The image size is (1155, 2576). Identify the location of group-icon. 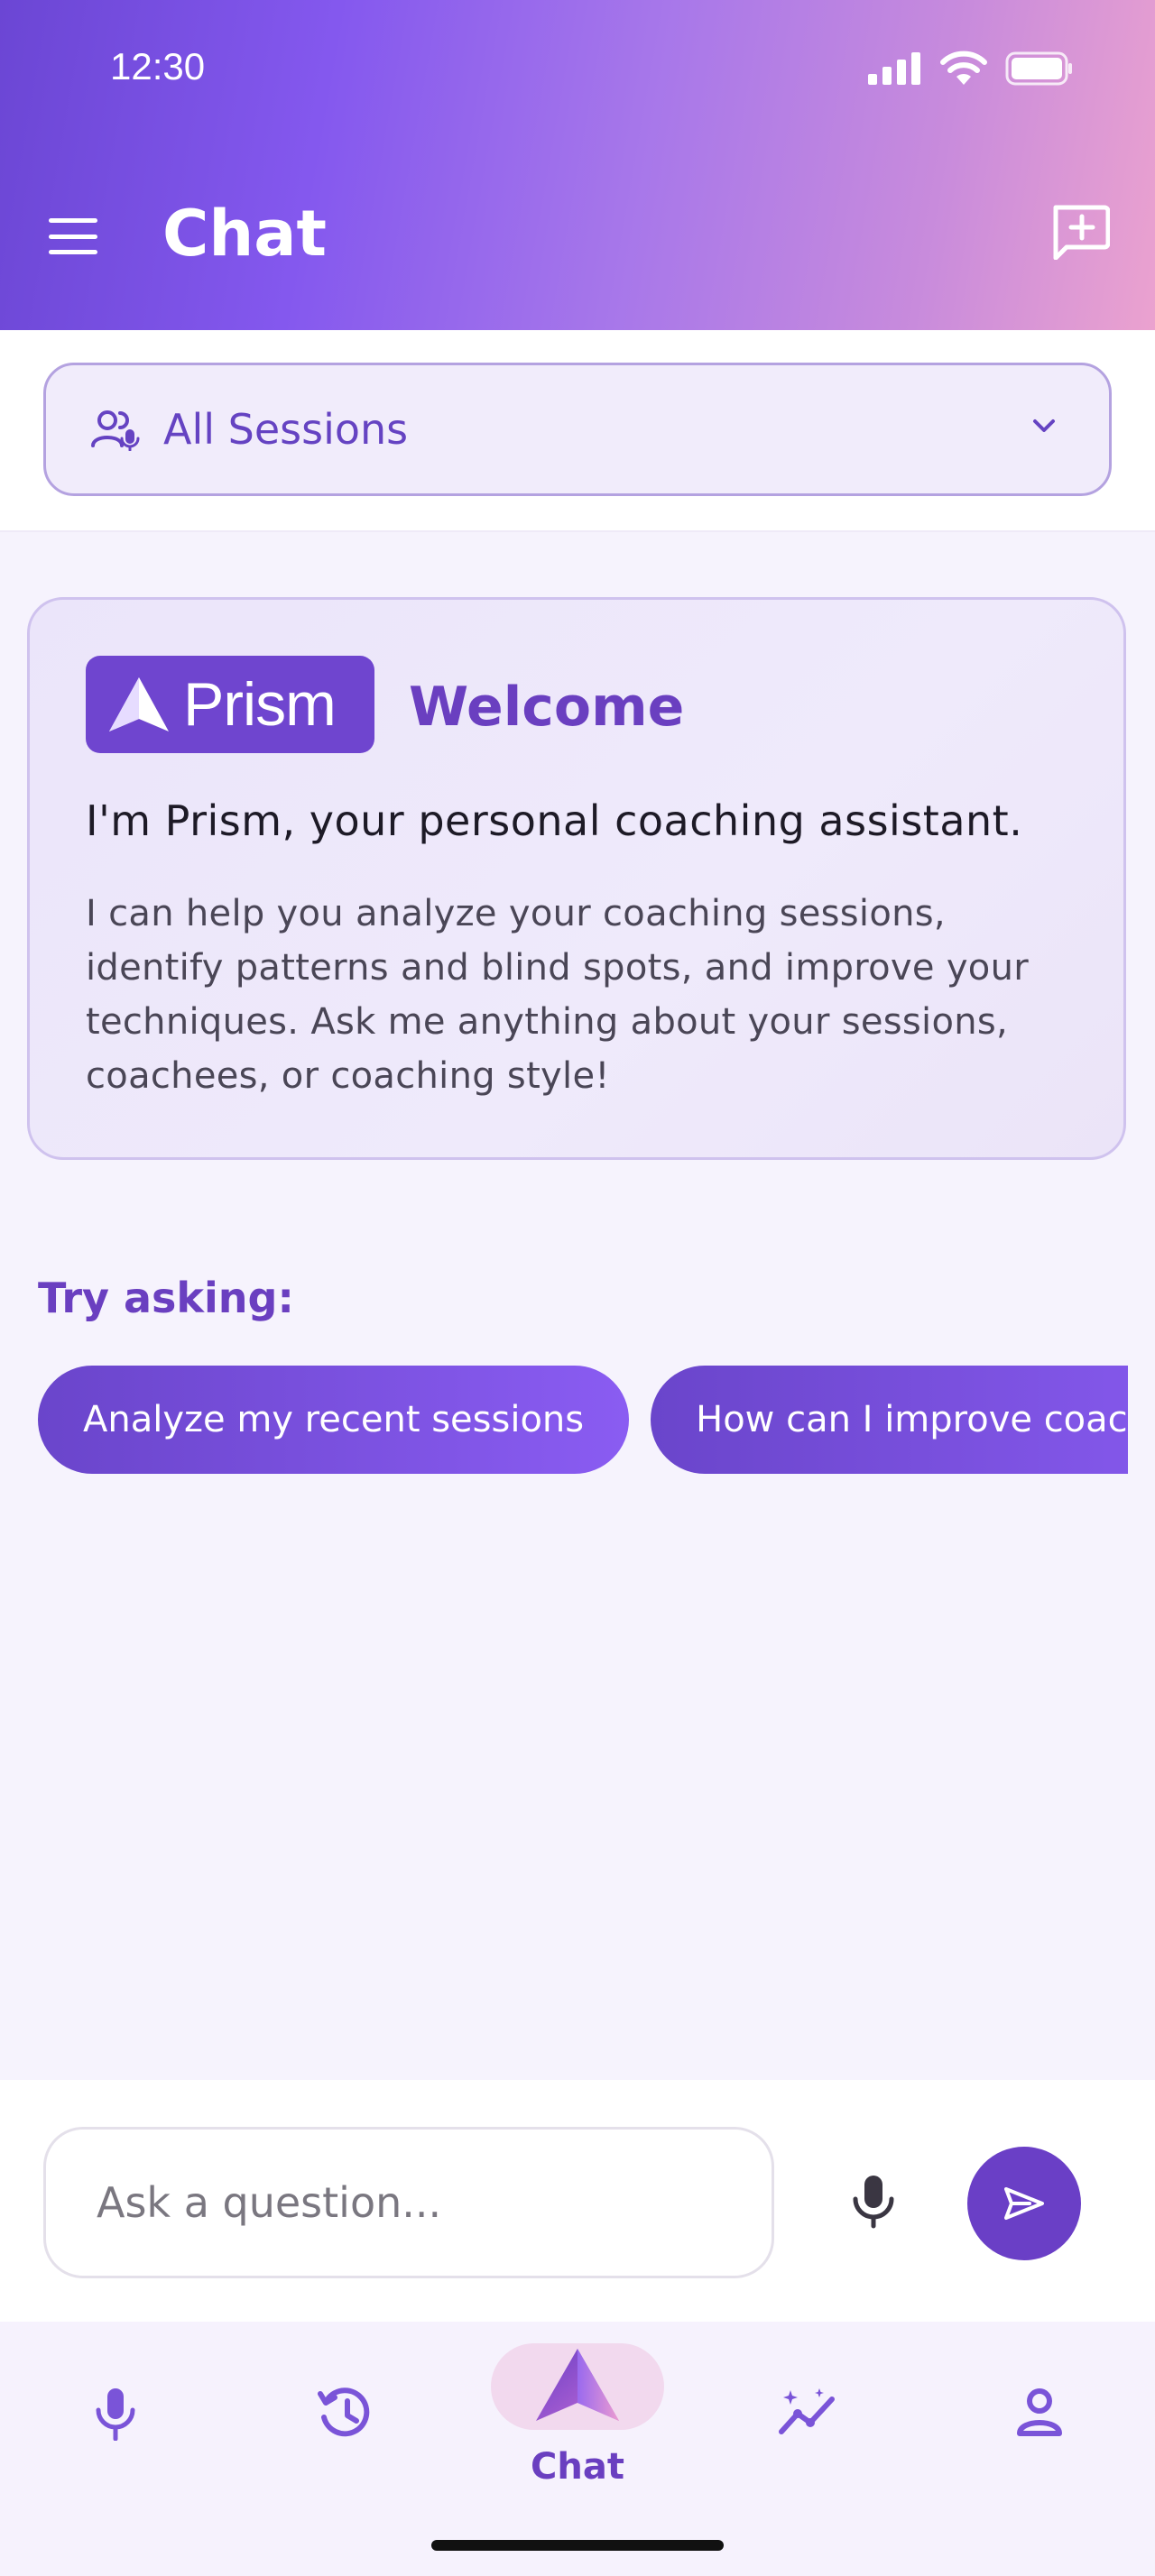
(115, 430).